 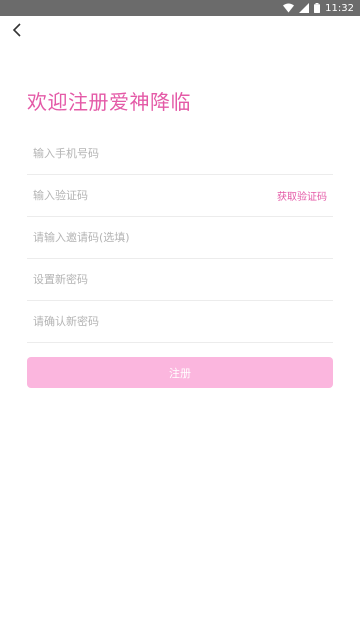 I want to click on status-bar: 11:32, so click(x=180, y=8).